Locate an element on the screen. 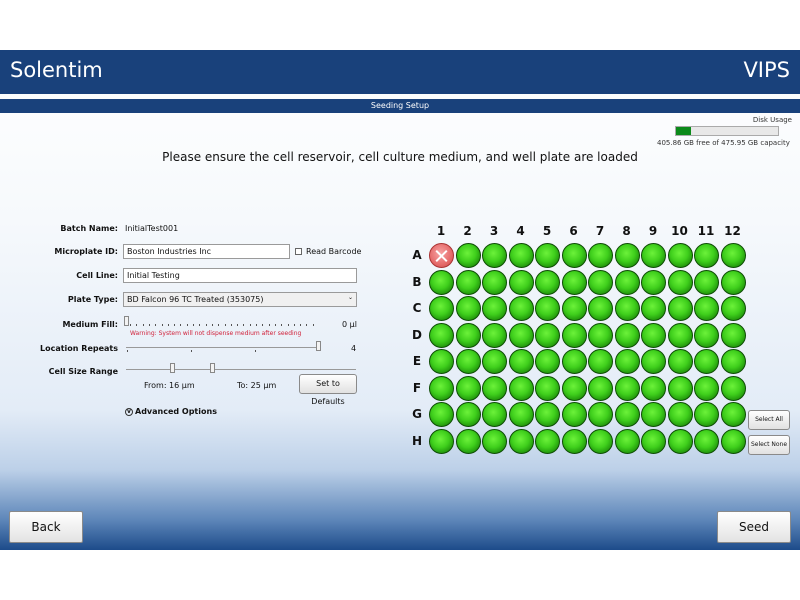 This screenshot has width=800, height=600. cell-size-to-thumb is located at coordinates (212, 368).